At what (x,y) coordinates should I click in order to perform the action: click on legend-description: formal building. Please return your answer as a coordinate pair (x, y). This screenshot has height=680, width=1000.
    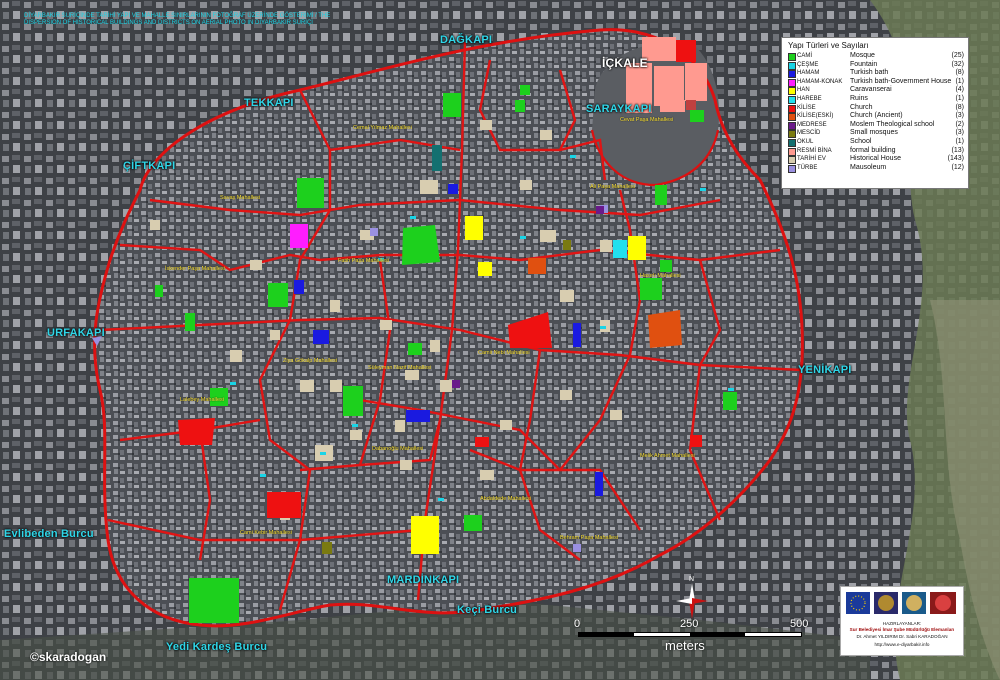
    Looking at the image, I should click on (873, 150).